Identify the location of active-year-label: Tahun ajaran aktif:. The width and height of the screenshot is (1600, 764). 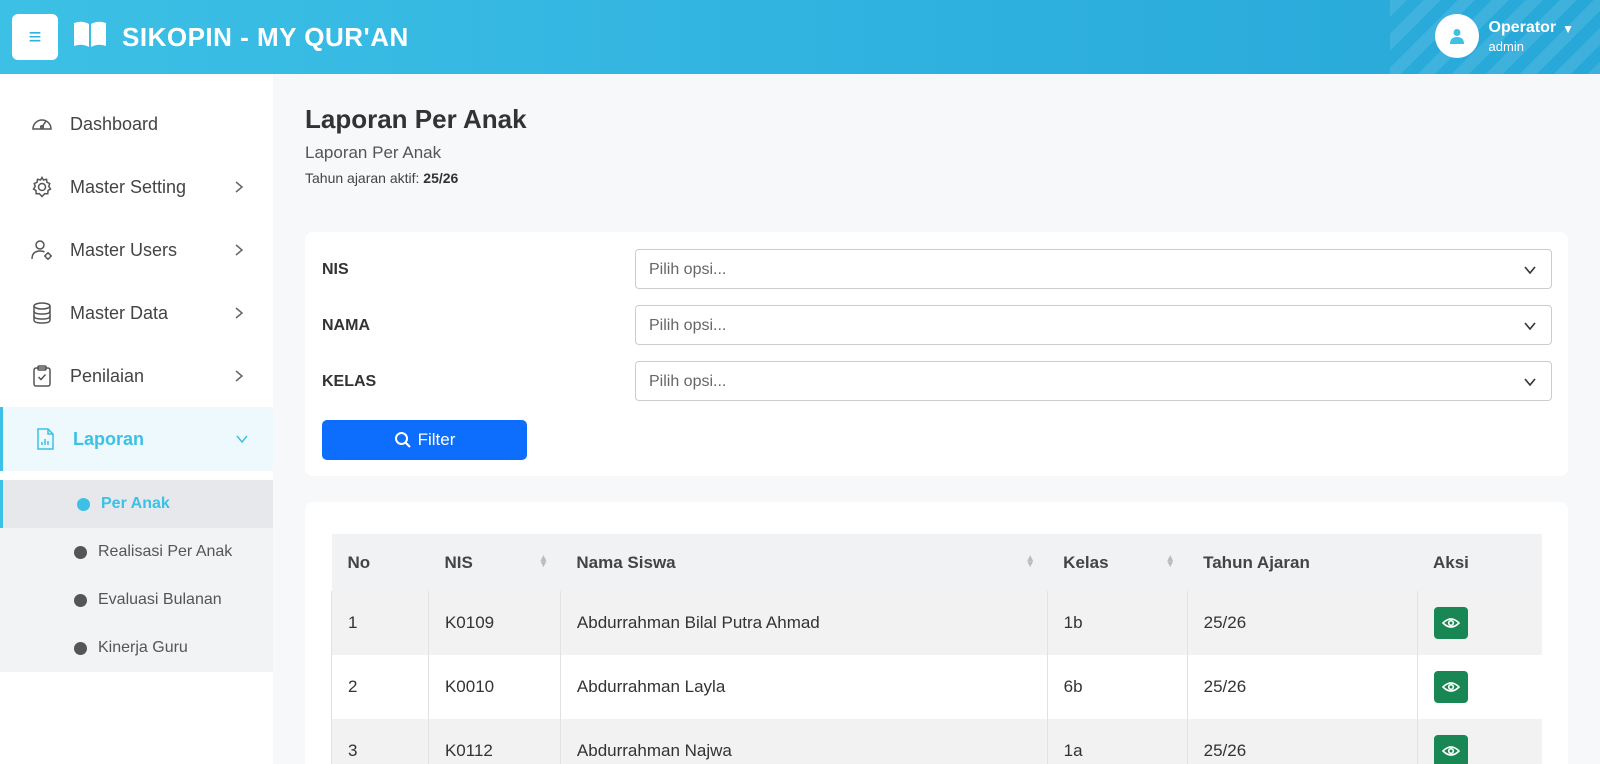
(362, 178).